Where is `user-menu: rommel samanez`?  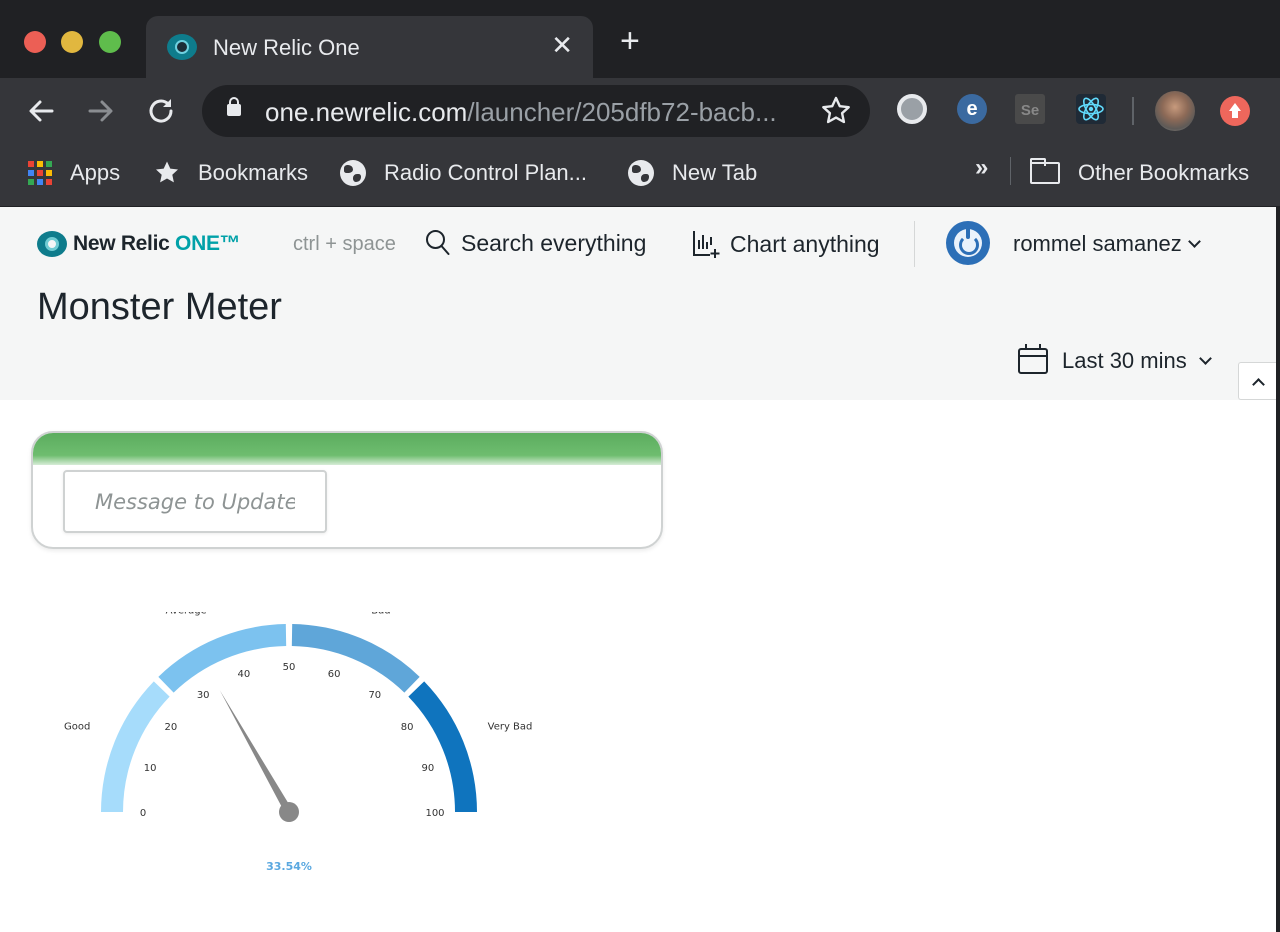 user-menu: rommel samanez is located at coordinates (1107, 244).